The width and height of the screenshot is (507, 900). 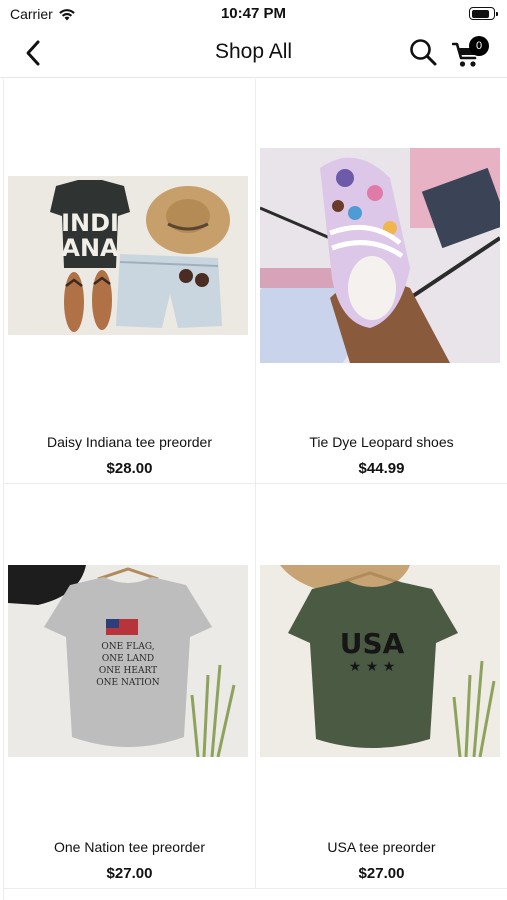 I want to click on status-time: 10:47 PM, so click(x=253, y=13).